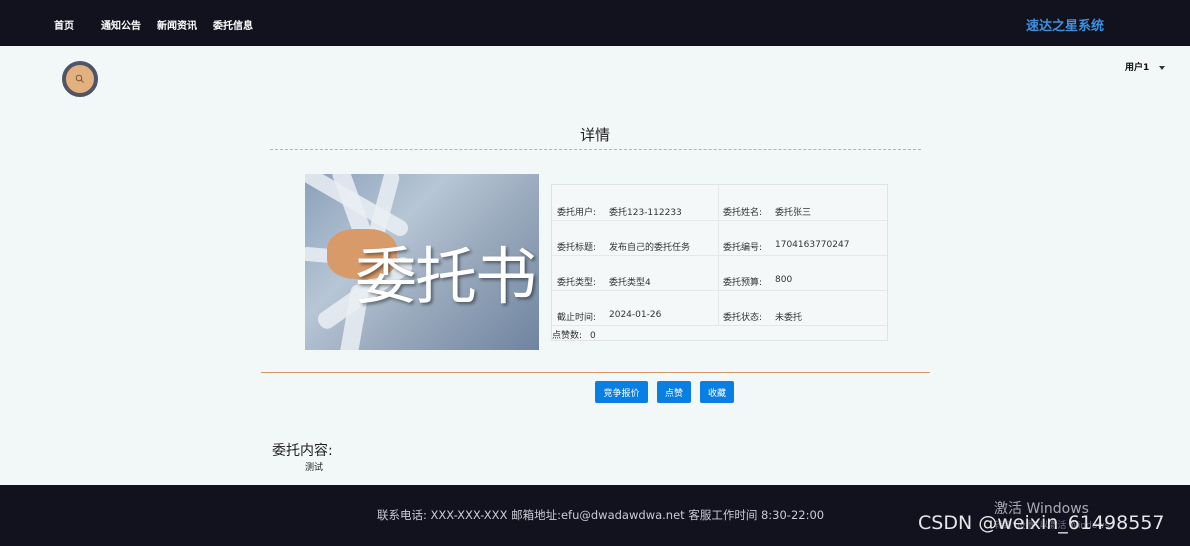 Image resolution: width=1190 pixels, height=546 pixels. Describe the element at coordinates (1065, 26) in the screenshot. I see `brand-title: 速达之星系统` at that location.